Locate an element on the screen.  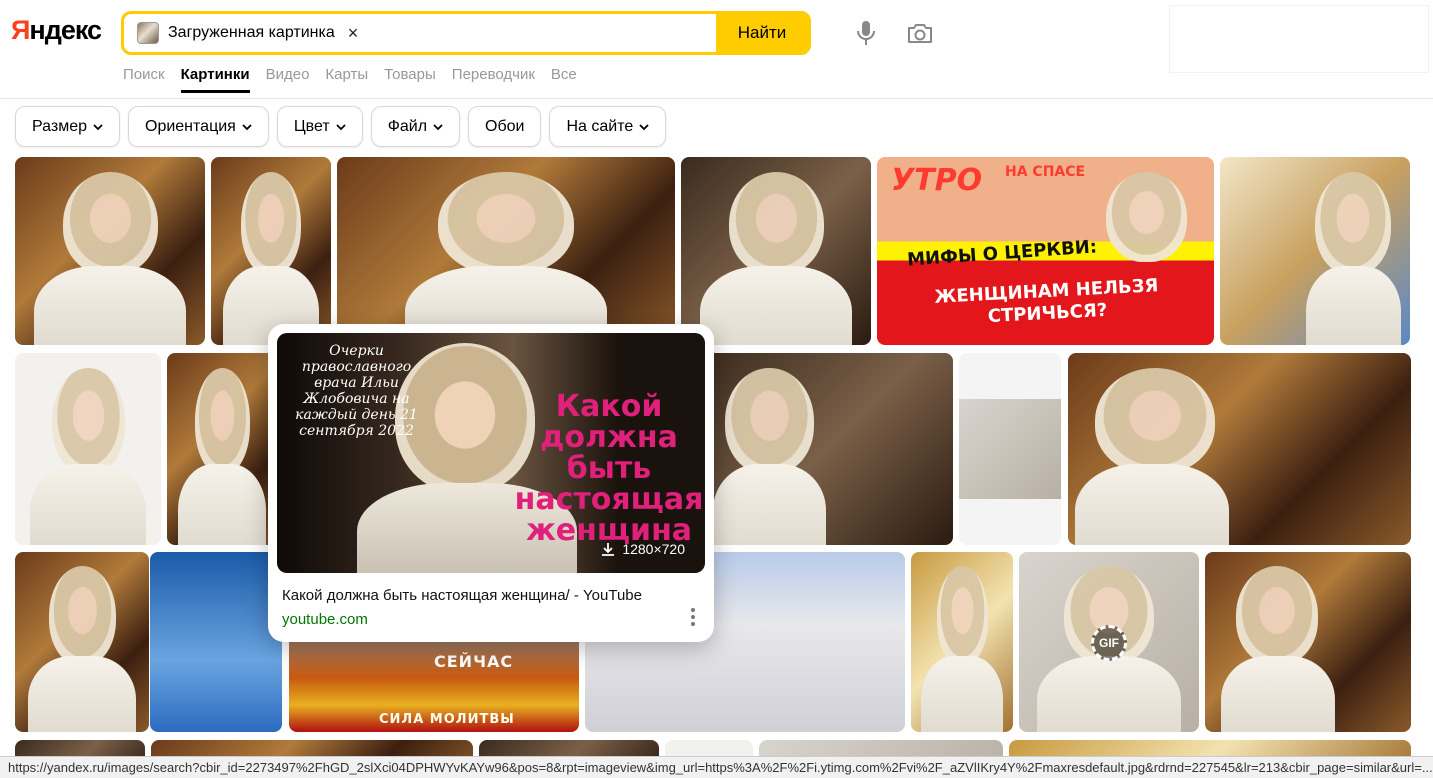
dimensions-label: 1280×720 is located at coordinates (653, 549).